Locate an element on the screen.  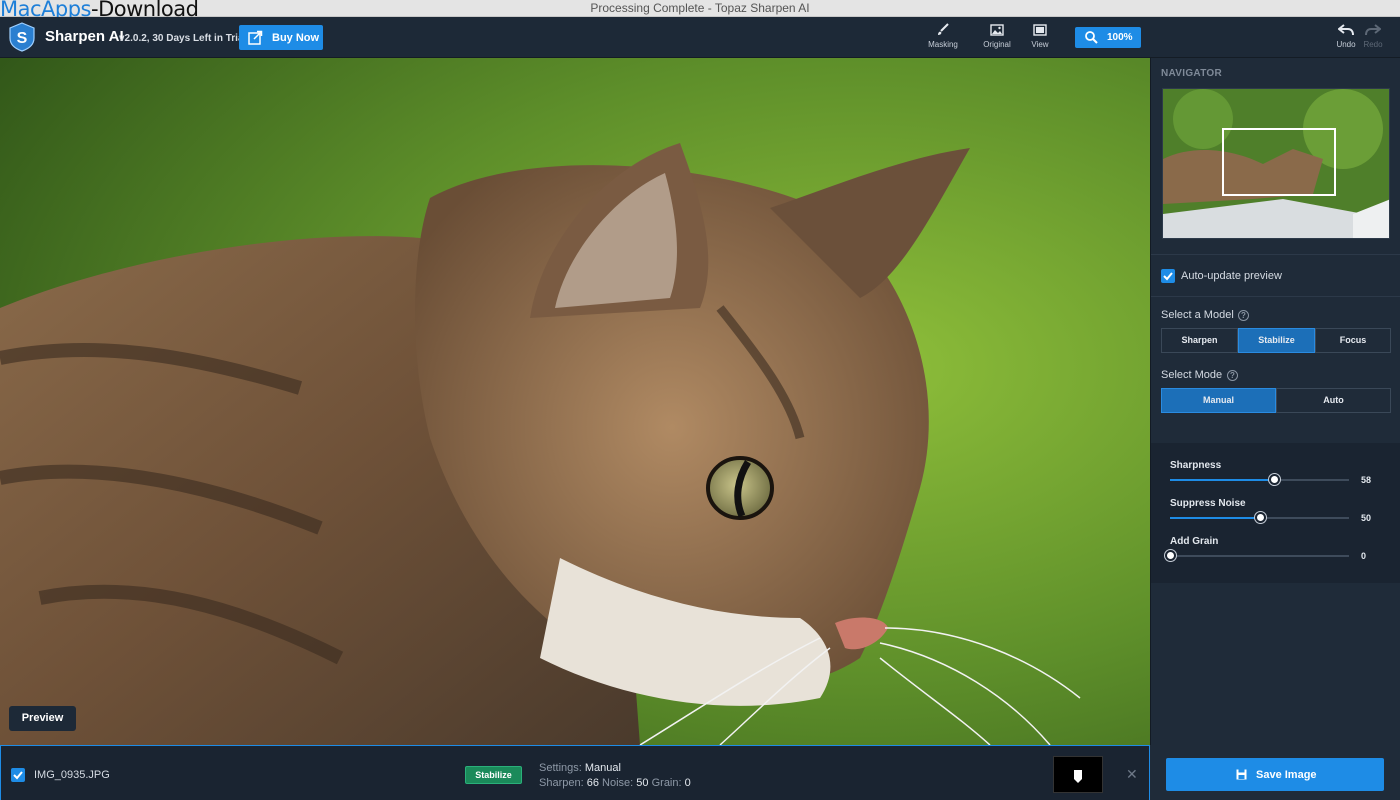
model-help-icon: ? is located at coordinates (1243, 315).